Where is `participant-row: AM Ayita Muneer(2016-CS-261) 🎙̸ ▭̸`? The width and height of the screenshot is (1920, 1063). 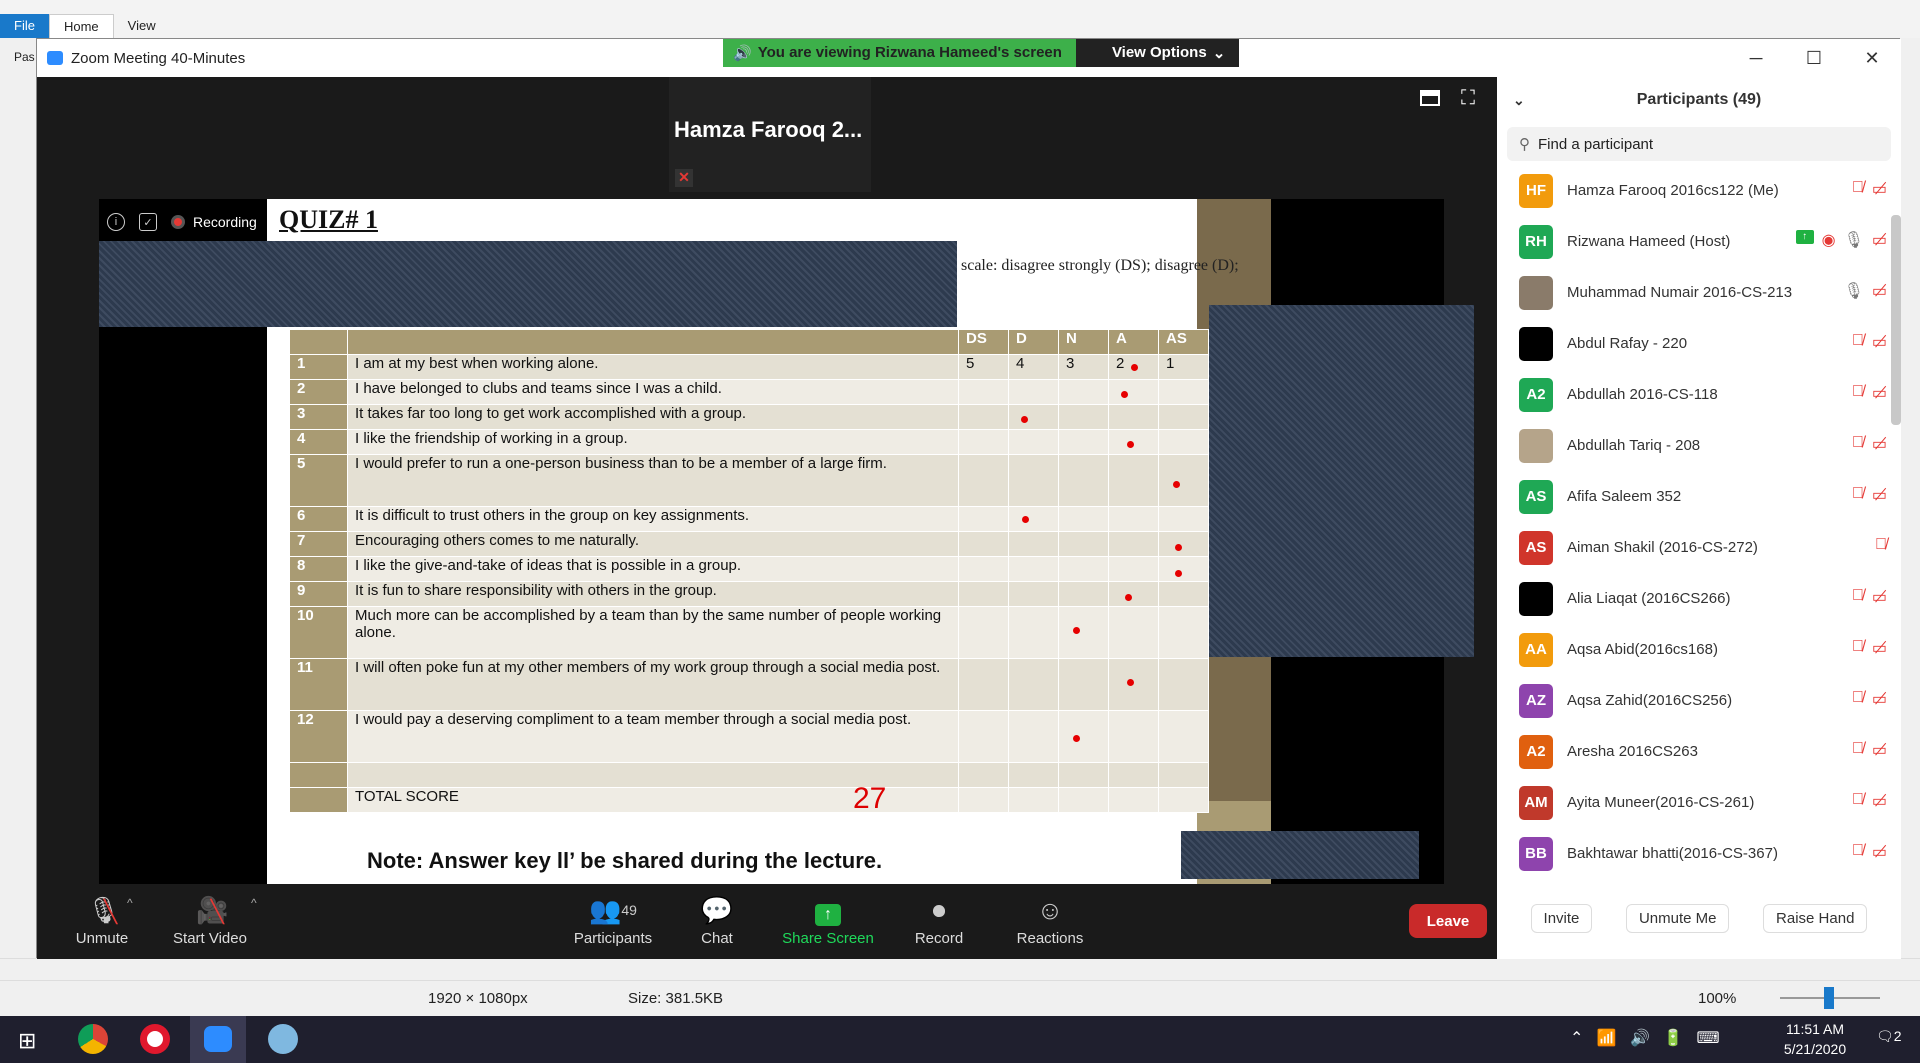
participant-row: AM Ayita Muneer(2016-CS-261) 🎙̸ ▭̸ is located at coordinates (1693, 802).